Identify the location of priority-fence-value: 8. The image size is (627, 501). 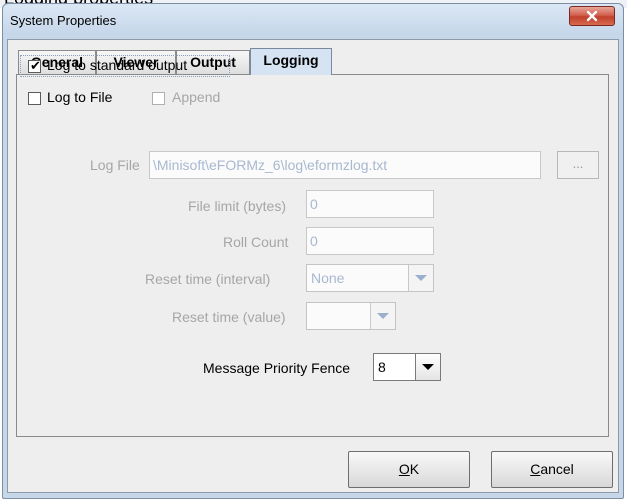
(382, 367).